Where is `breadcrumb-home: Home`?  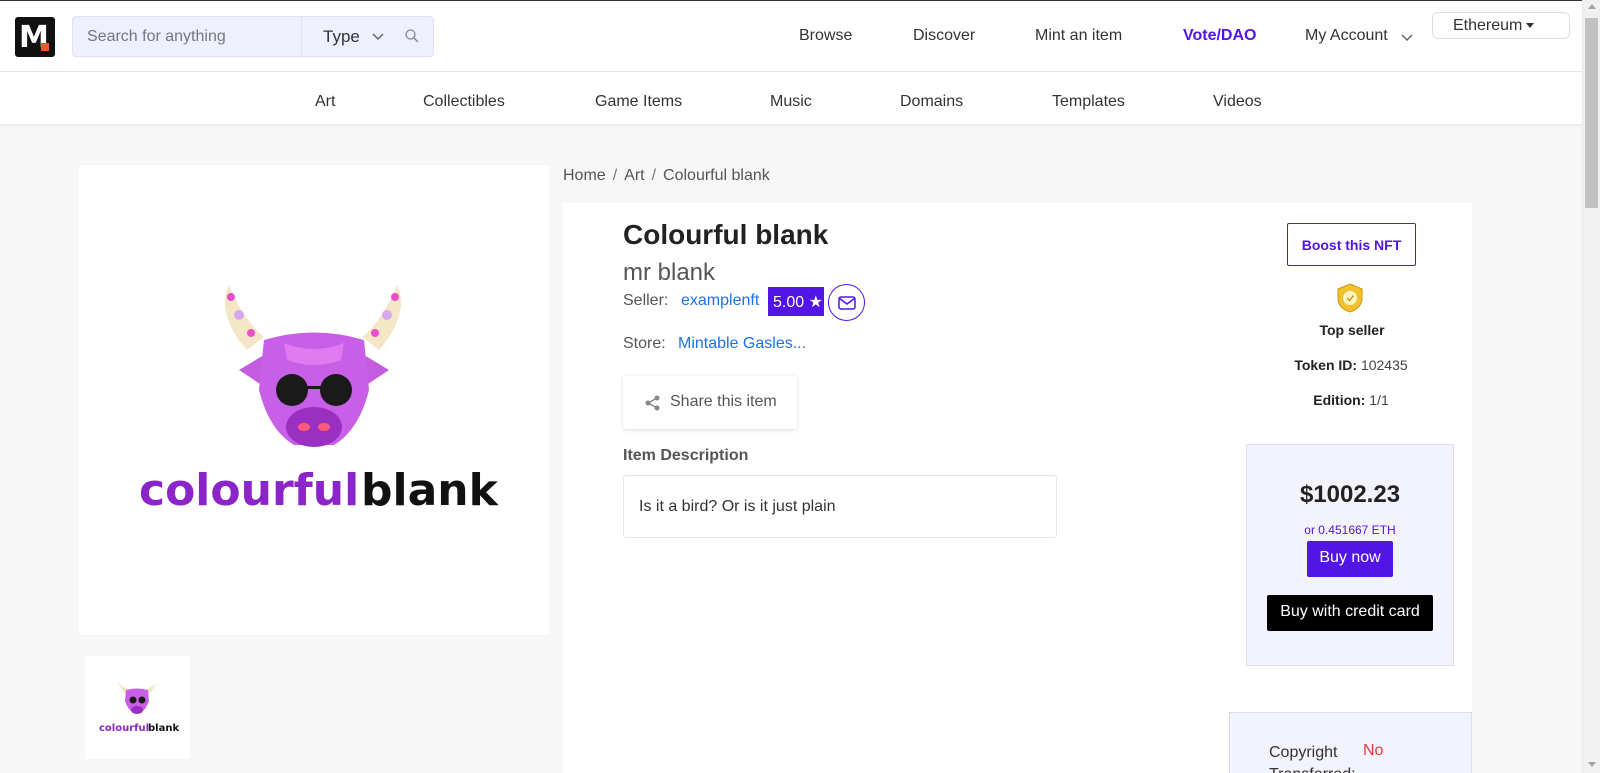 breadcrumb-home: Home is located at coordinates (584, 175).